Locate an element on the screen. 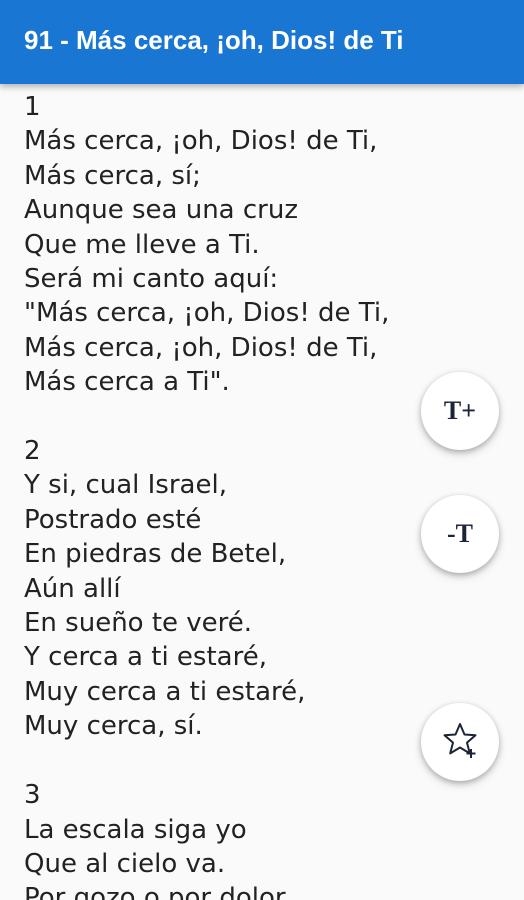  add-favorite-button is located at coordinates (460, 742).